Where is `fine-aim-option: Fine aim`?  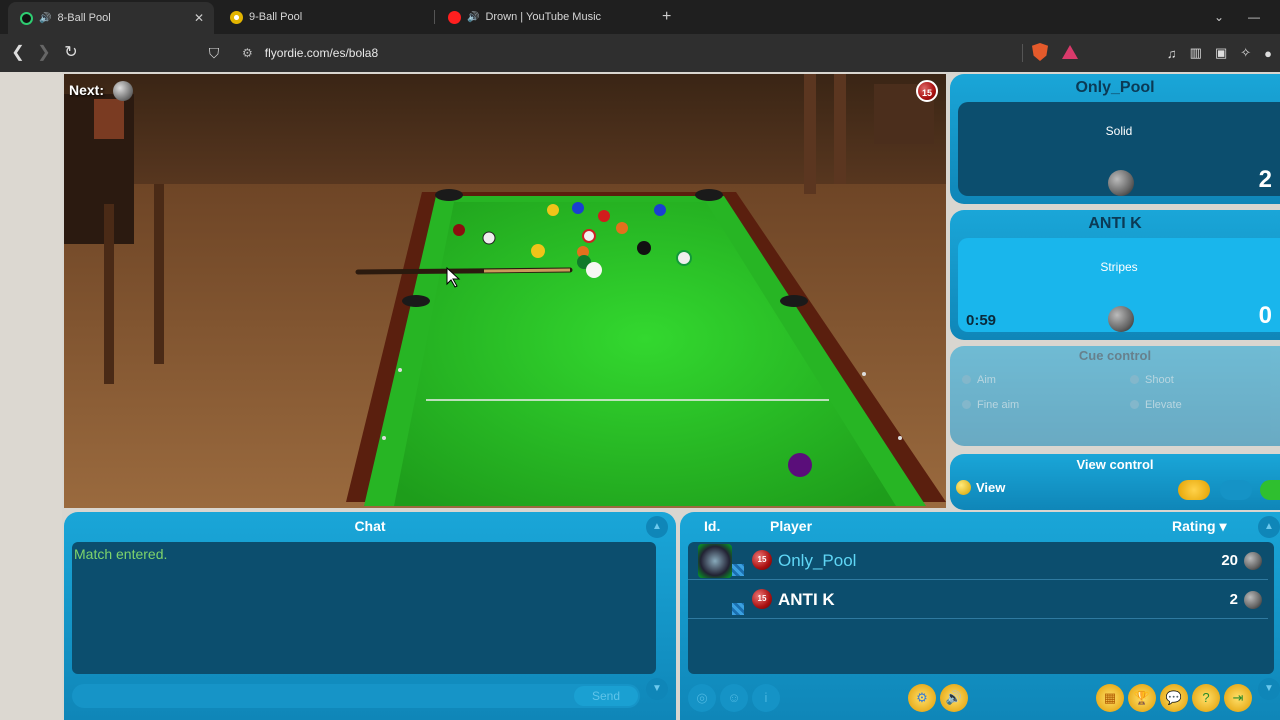 fine-aim-option: Fine aim is located at coordinates (990, 405).